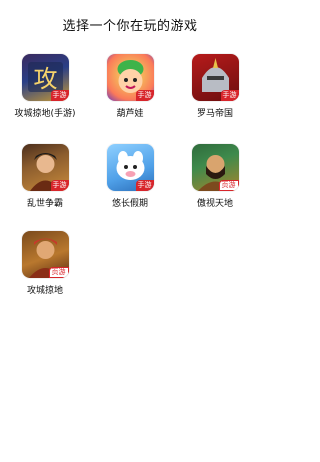  I want to click on proud-world-game-icon: 页游, so click(215, 167).